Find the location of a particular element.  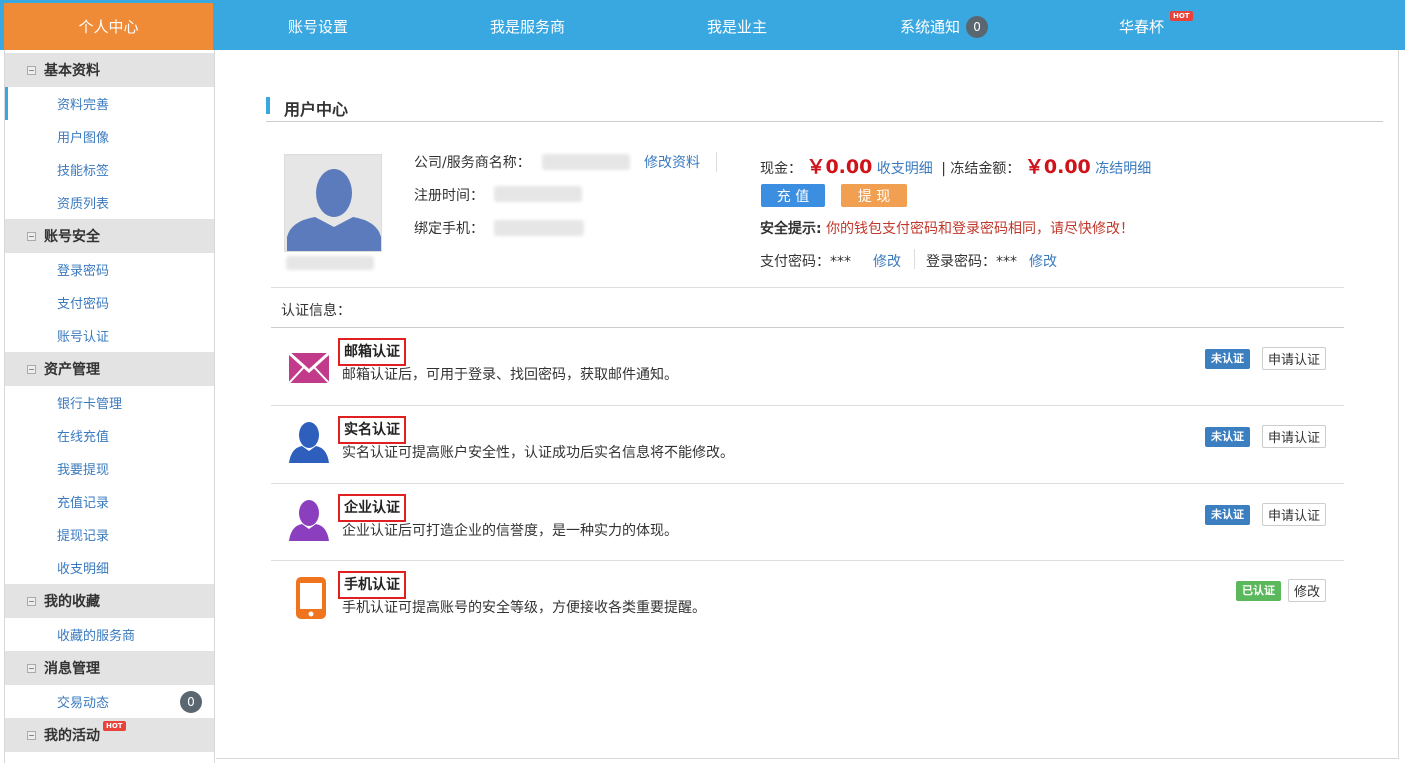

nav-notifications: 系统通知 0 is located at coordinates (944, 26).